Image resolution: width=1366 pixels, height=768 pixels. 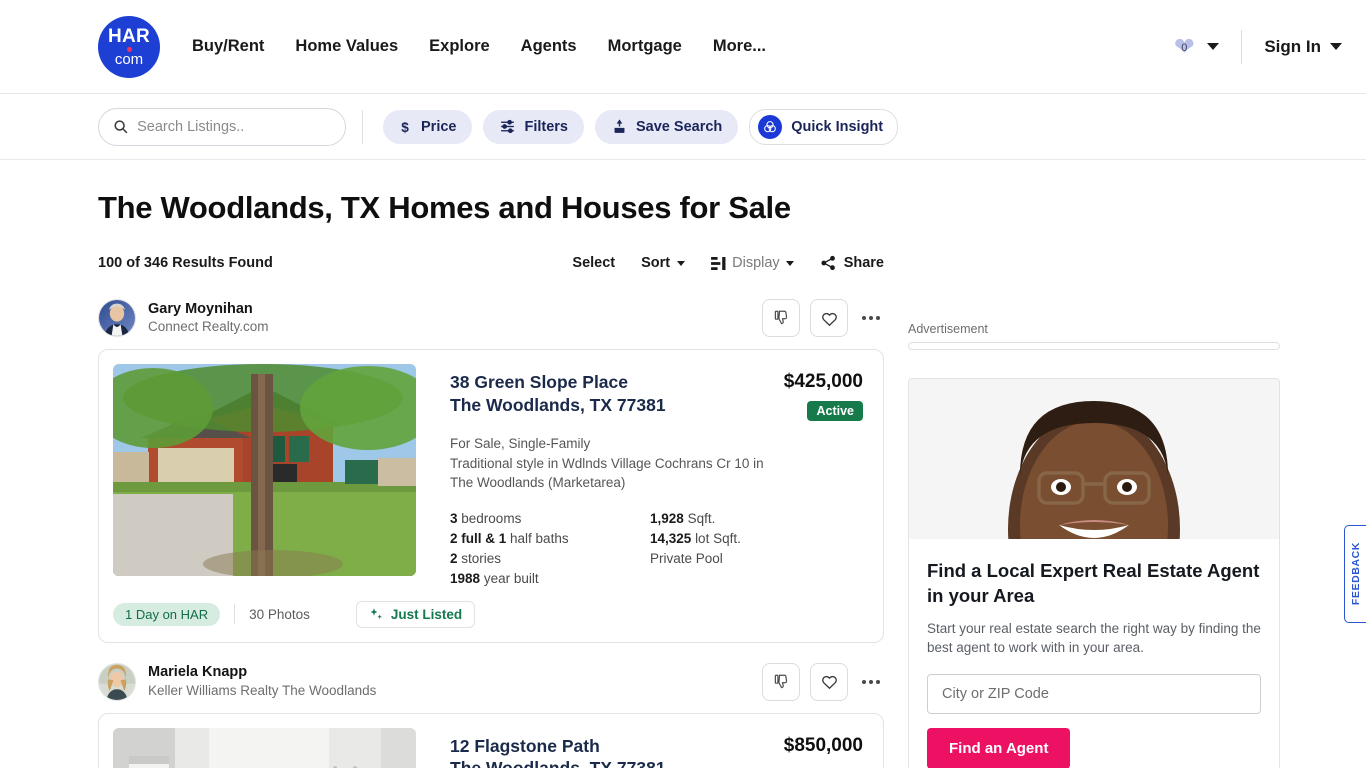 I want to click on save-search-button: Save Search, so click(x=667, y=126).